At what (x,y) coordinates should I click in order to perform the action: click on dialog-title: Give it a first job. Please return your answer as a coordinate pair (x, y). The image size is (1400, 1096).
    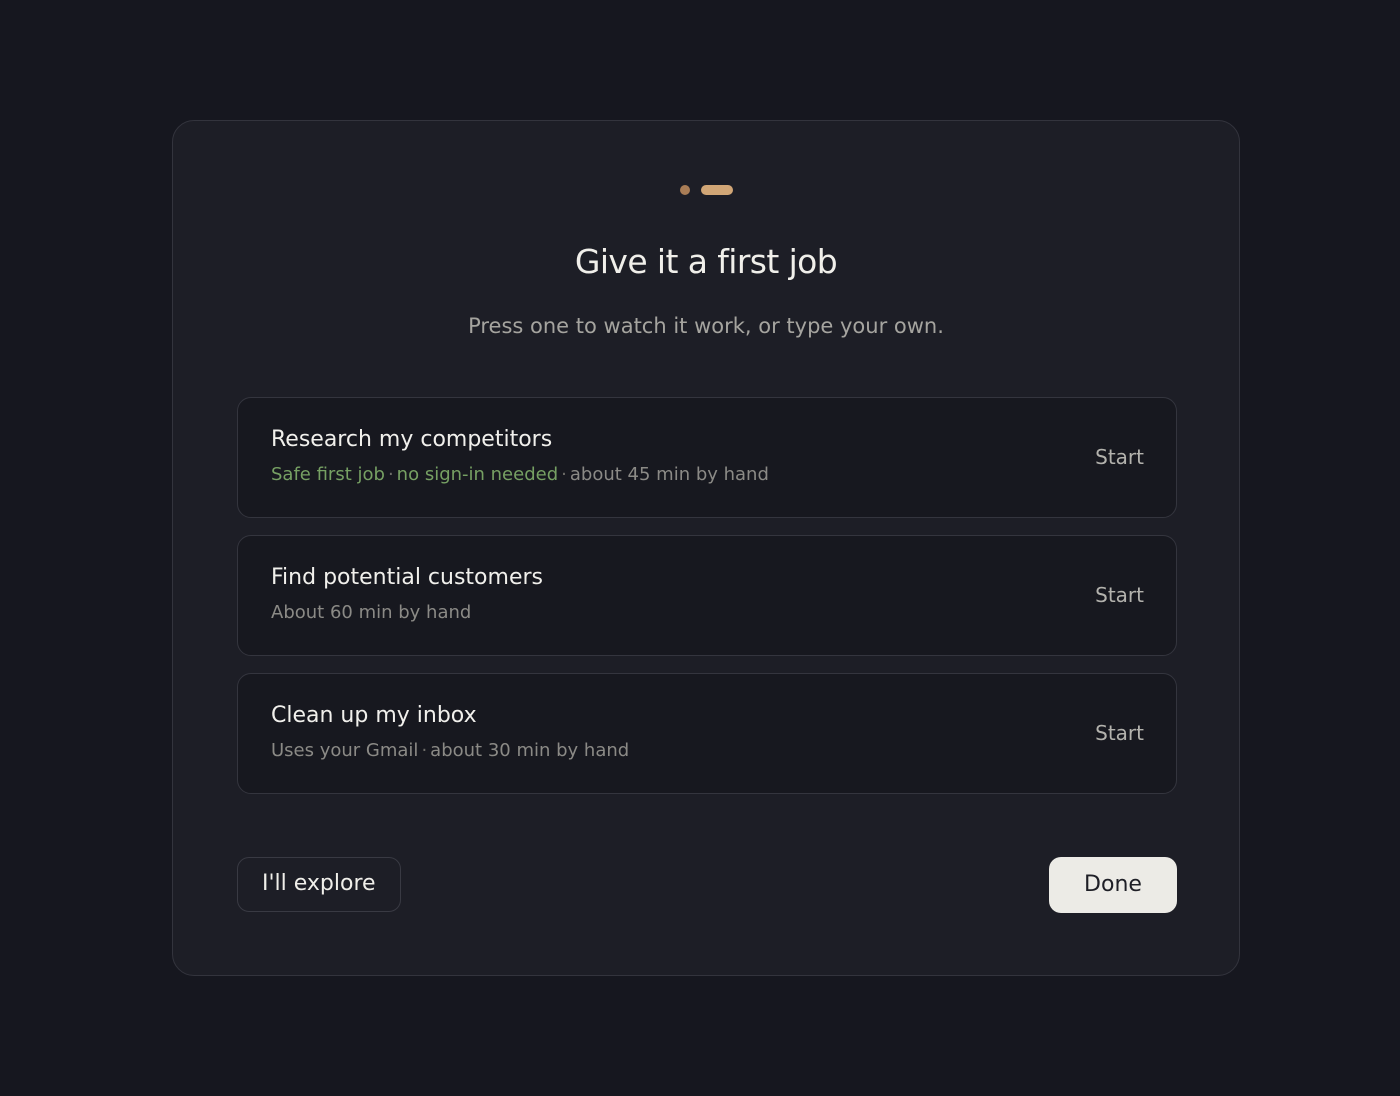
    Looking at the image, I should click on (706, 261).